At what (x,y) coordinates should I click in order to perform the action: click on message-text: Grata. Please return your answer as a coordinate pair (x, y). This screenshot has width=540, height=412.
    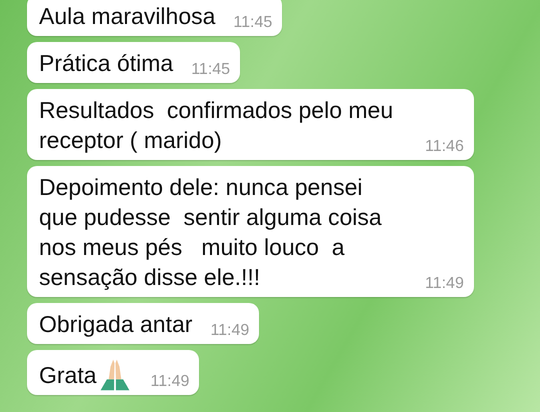
    Looking at the image, I should click on (68, 375).